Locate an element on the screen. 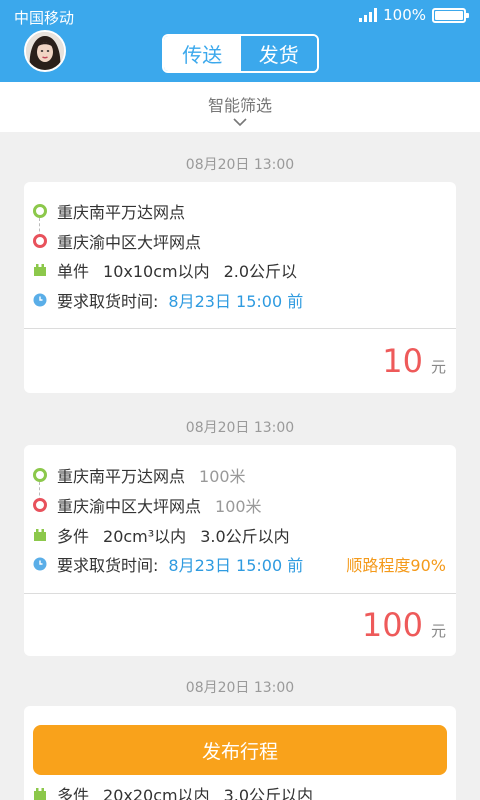 This screenshot has height=800, width=480. package-size: 20cm³以内 is located at coordinates (145, 536).